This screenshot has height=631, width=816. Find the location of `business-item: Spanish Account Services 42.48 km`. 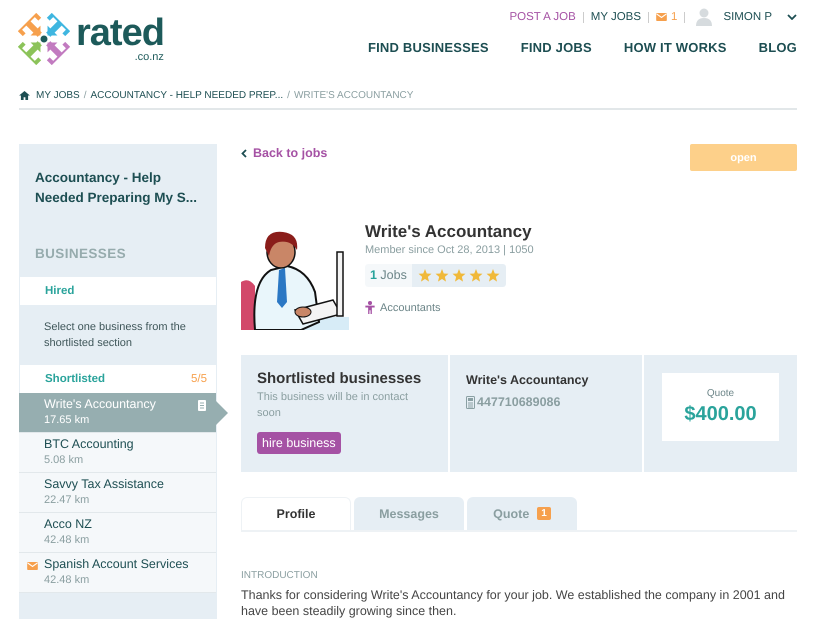

business-item: Spanish Account Services 42.48 km is located at coordinates (117, 573).